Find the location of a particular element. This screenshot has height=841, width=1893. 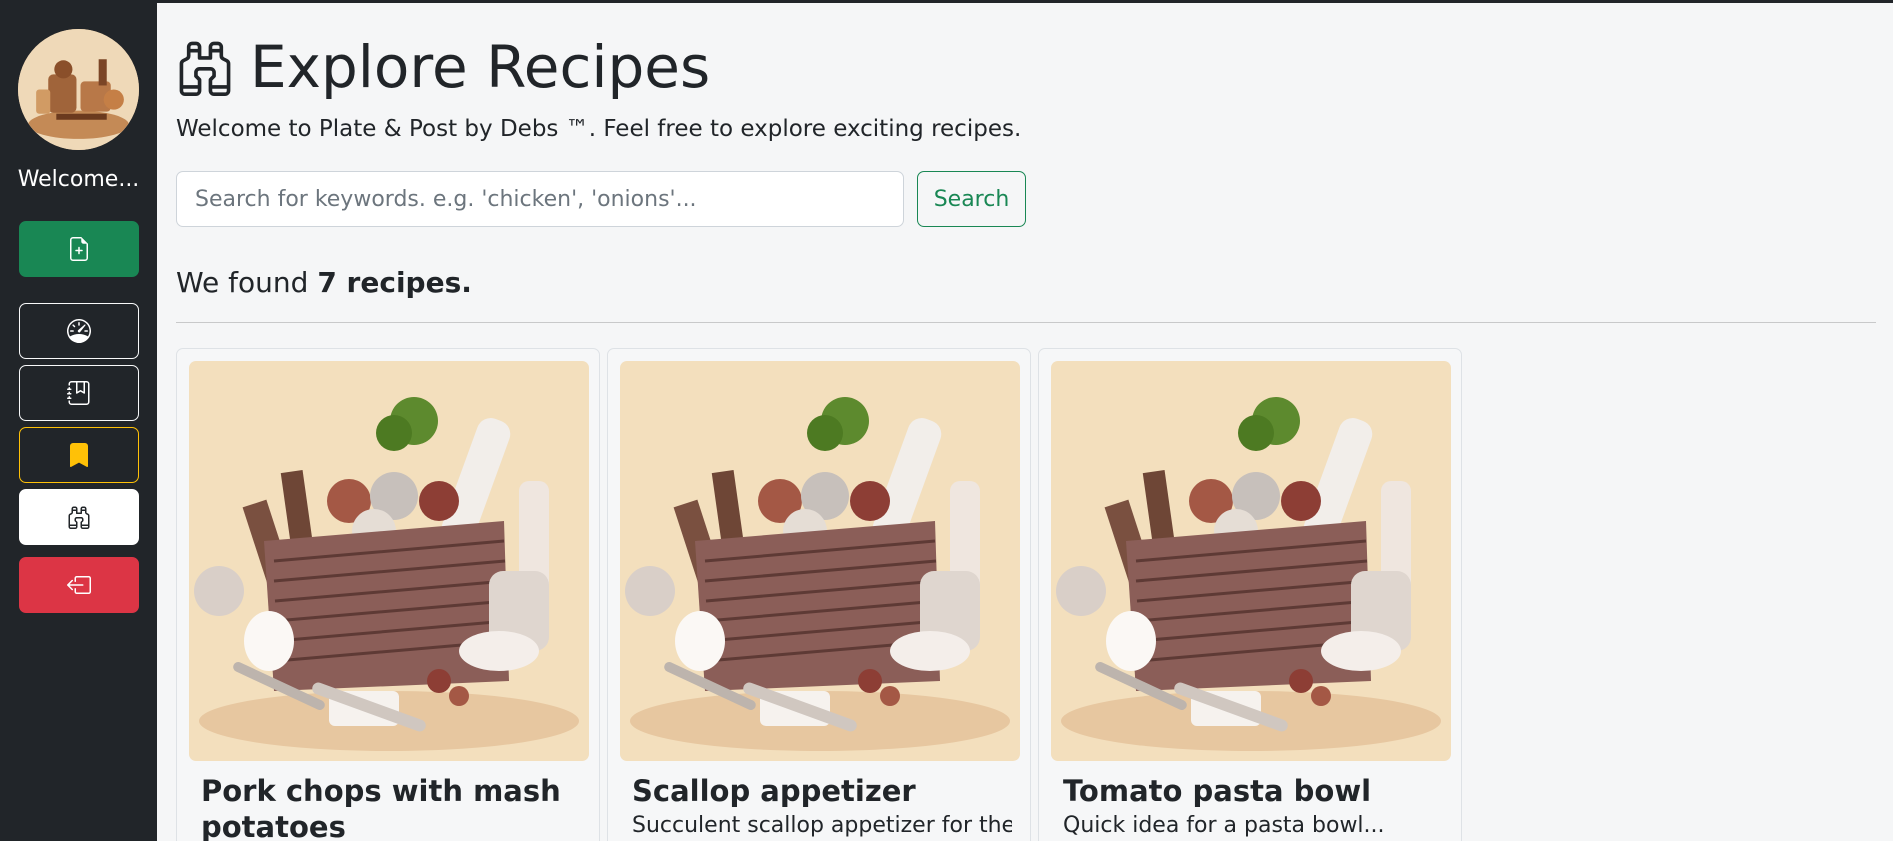

file-plus-icon is located at coordinates (79, 249).